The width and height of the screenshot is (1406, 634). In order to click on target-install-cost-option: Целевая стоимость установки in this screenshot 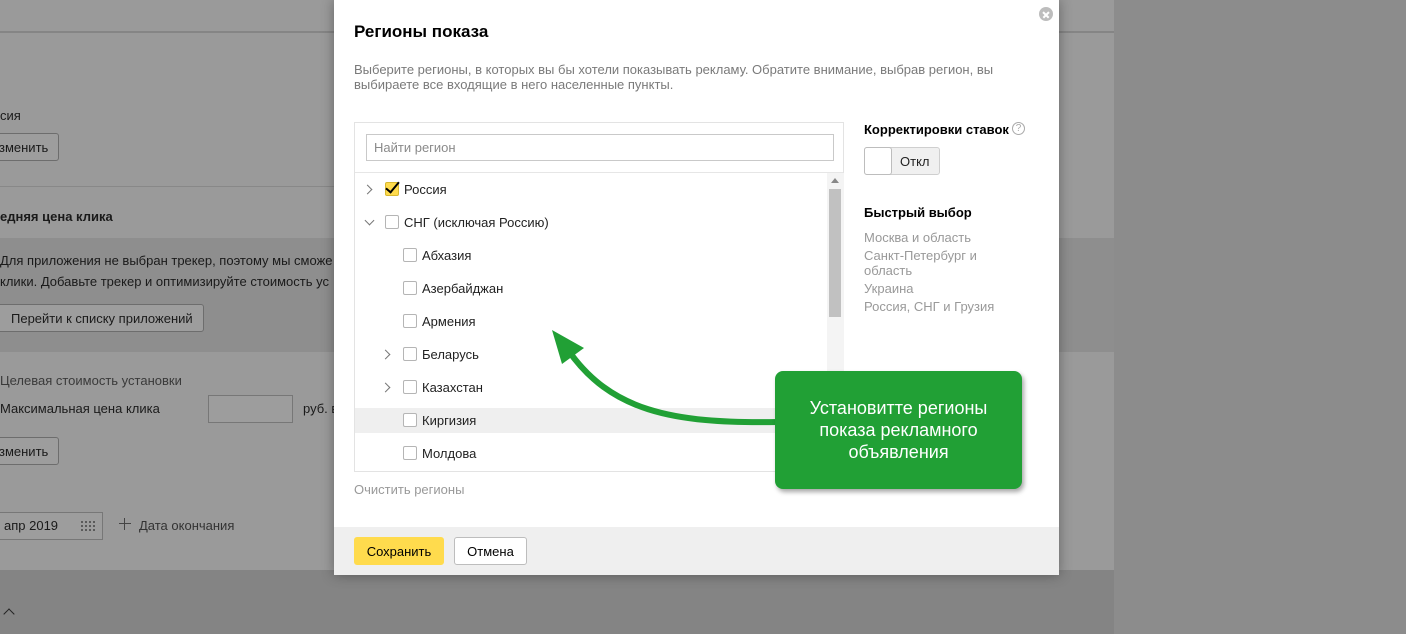, I will do `click(91, 380)`.